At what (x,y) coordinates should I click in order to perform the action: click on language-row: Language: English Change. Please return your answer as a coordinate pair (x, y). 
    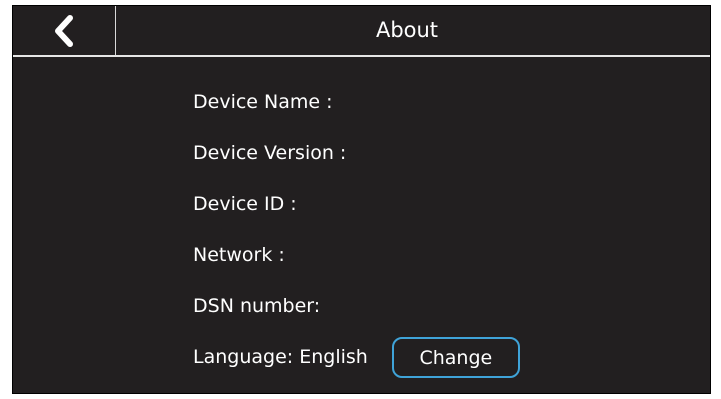
    Looking at the image, I should click on (356, 366).